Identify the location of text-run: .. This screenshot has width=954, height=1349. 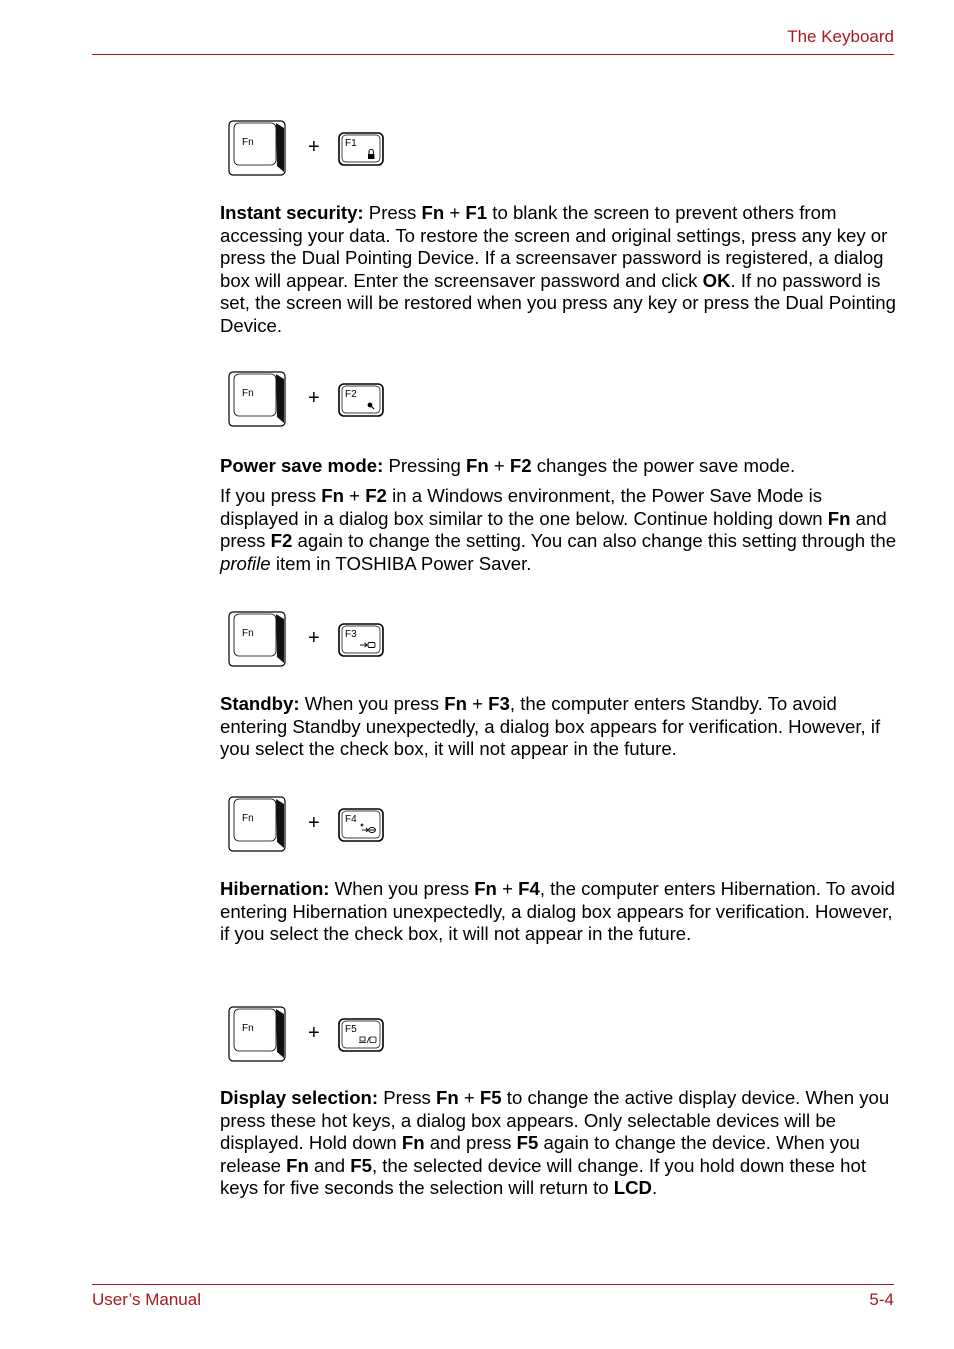
(654, 1188).